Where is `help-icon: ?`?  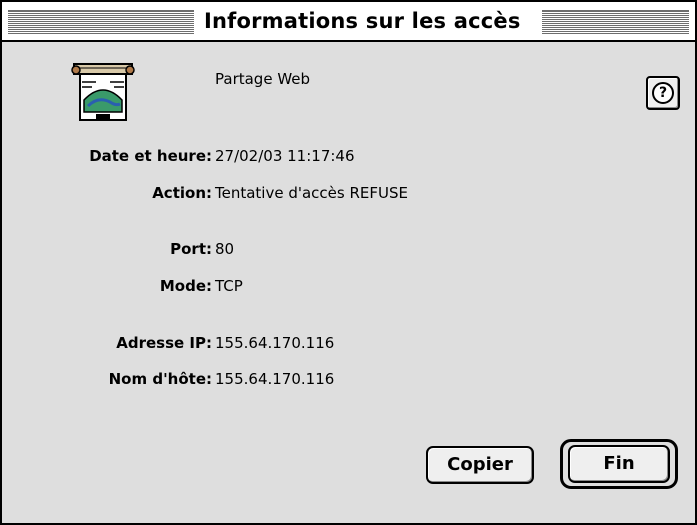 help-icon: ? is located at coordinates (663, 93).